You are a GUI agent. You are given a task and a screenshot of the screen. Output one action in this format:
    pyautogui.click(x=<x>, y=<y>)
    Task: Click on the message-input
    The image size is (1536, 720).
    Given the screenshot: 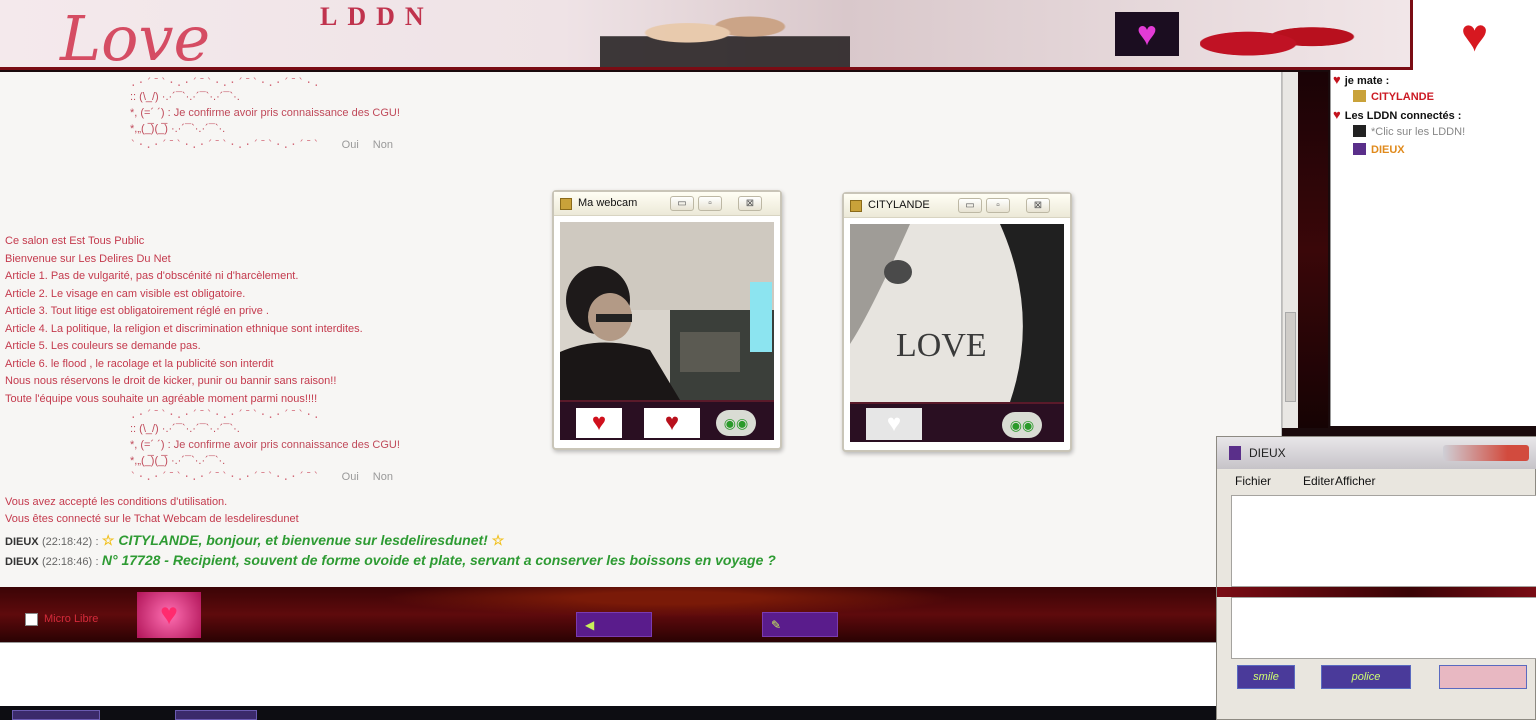 What is the action you would take?
    pyautogui.click(x=608, y=674)
    